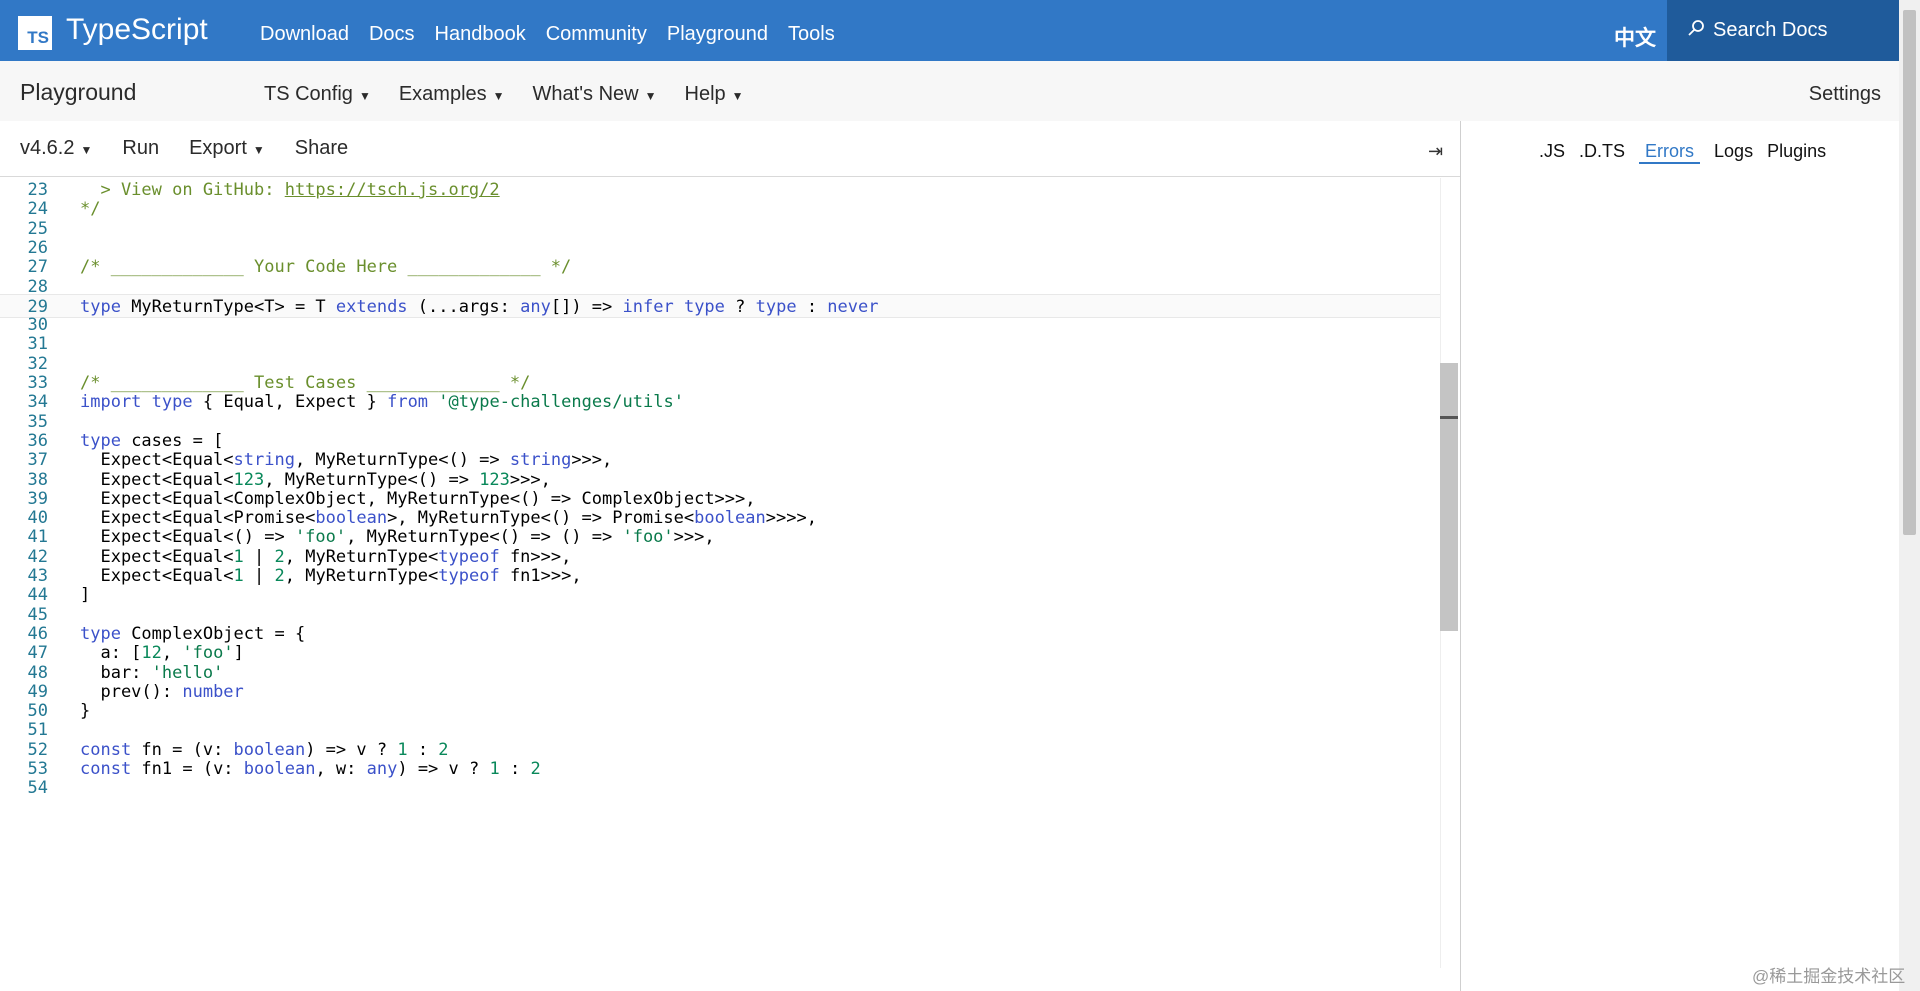 This screenshot has height=991, width=1920. I want to click on whats-new-menu: What's New ▼, so click(595, 94).